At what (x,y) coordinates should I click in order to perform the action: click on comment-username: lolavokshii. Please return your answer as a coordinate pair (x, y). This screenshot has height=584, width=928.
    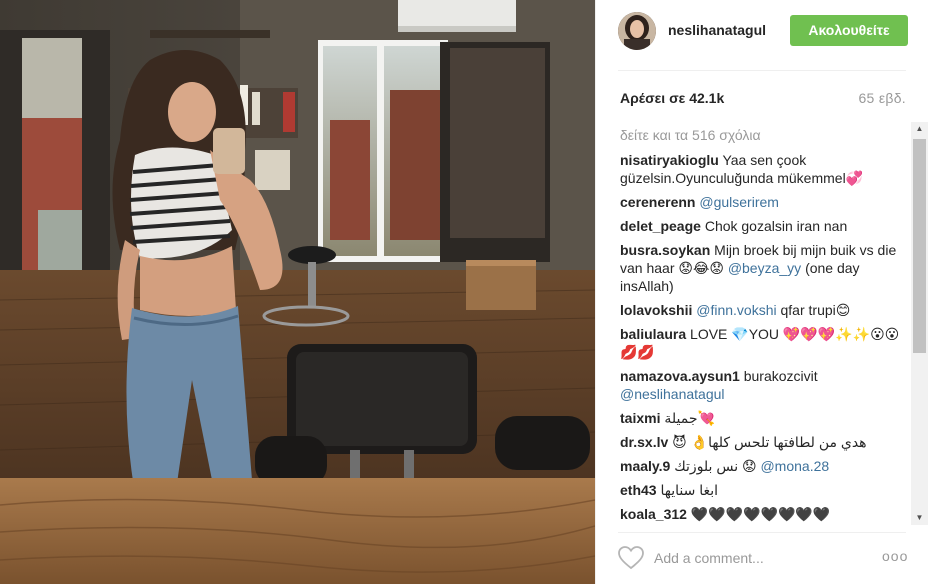
    Looking at the image, I should click on (656, 310).